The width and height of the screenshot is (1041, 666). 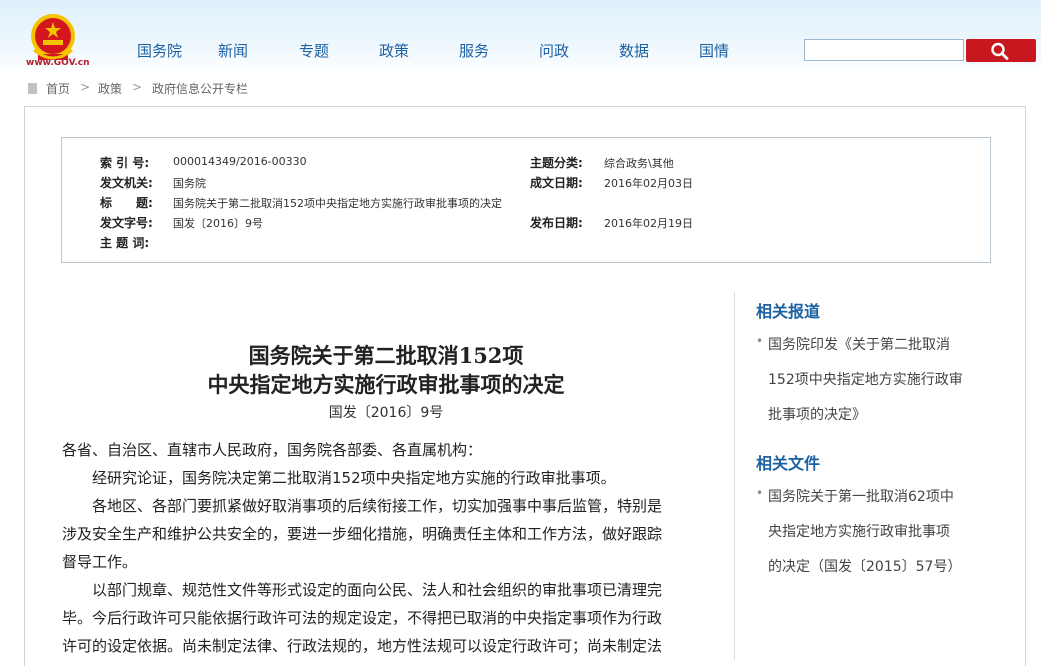 What do you see at coordinates (189, 183) in the screenshot?
I see `issuer-value: 国务院` at bounding box center [189, 183].